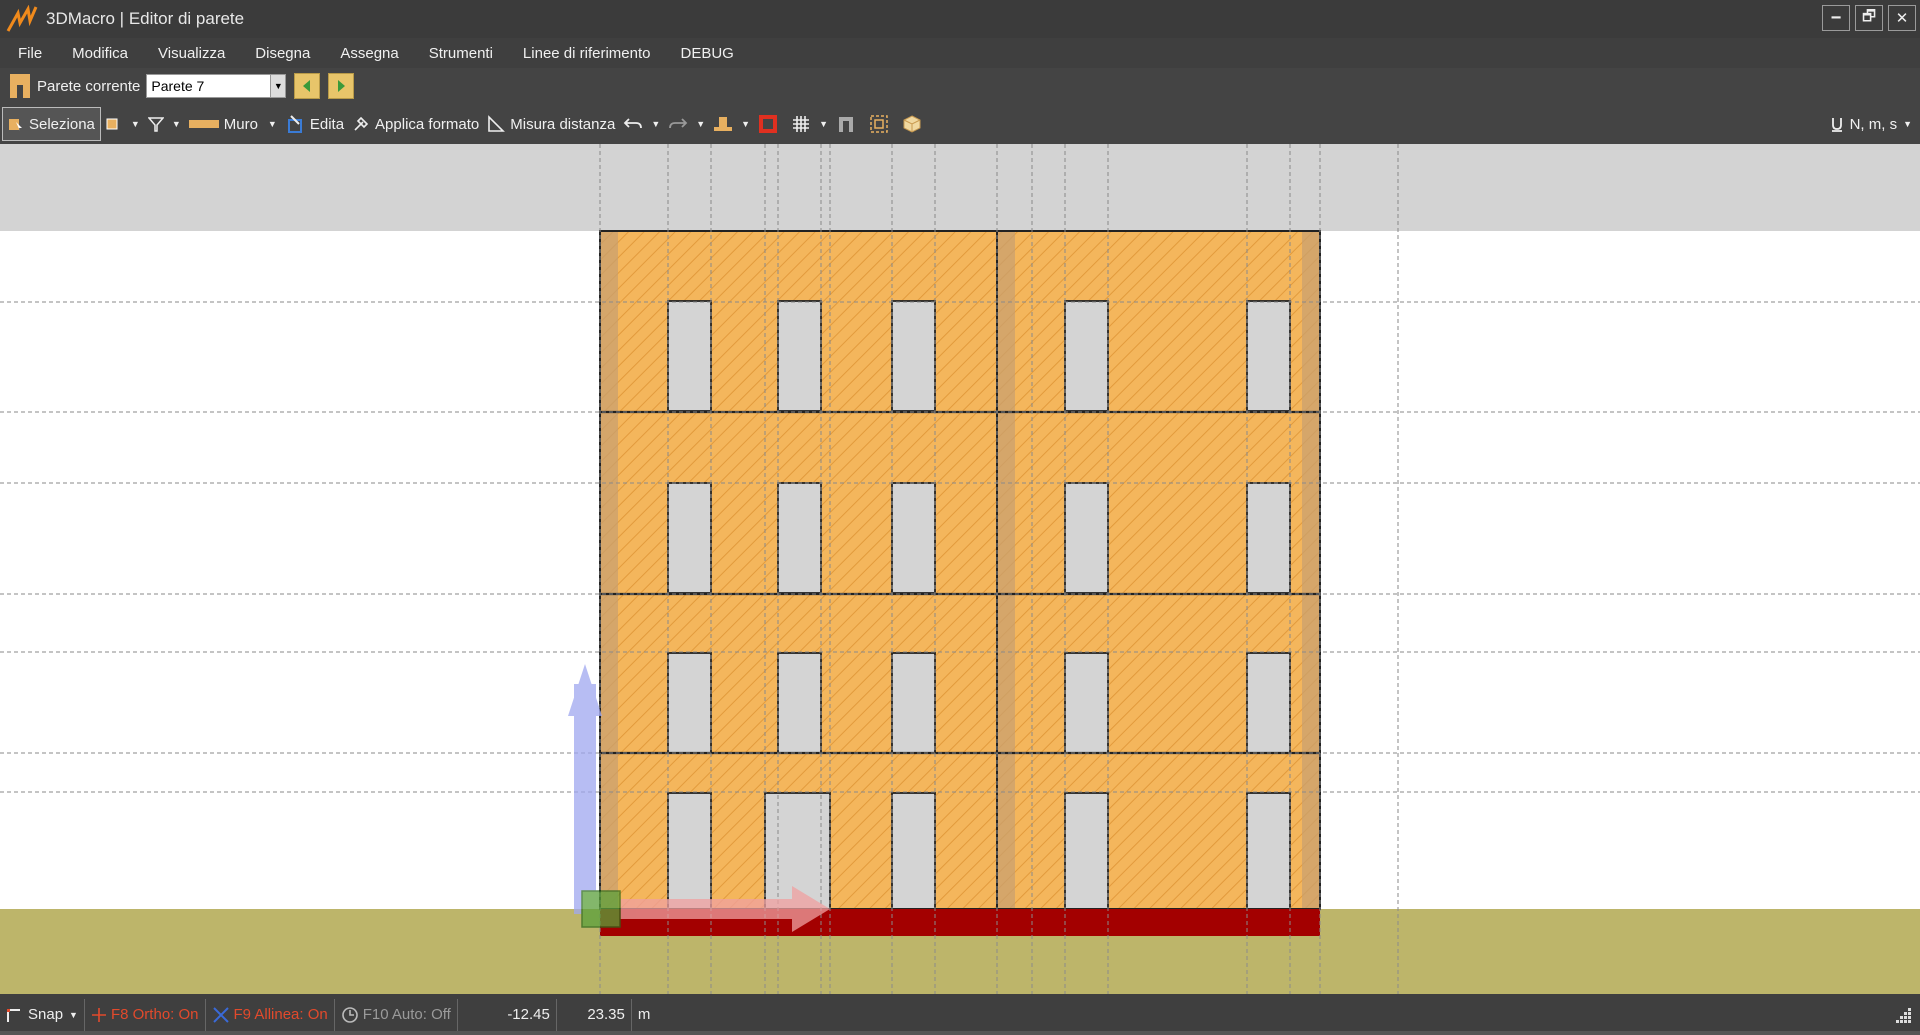  Describe the element at coordinates (1836, 125) in the screenshot. I see `units-icon` at that location.